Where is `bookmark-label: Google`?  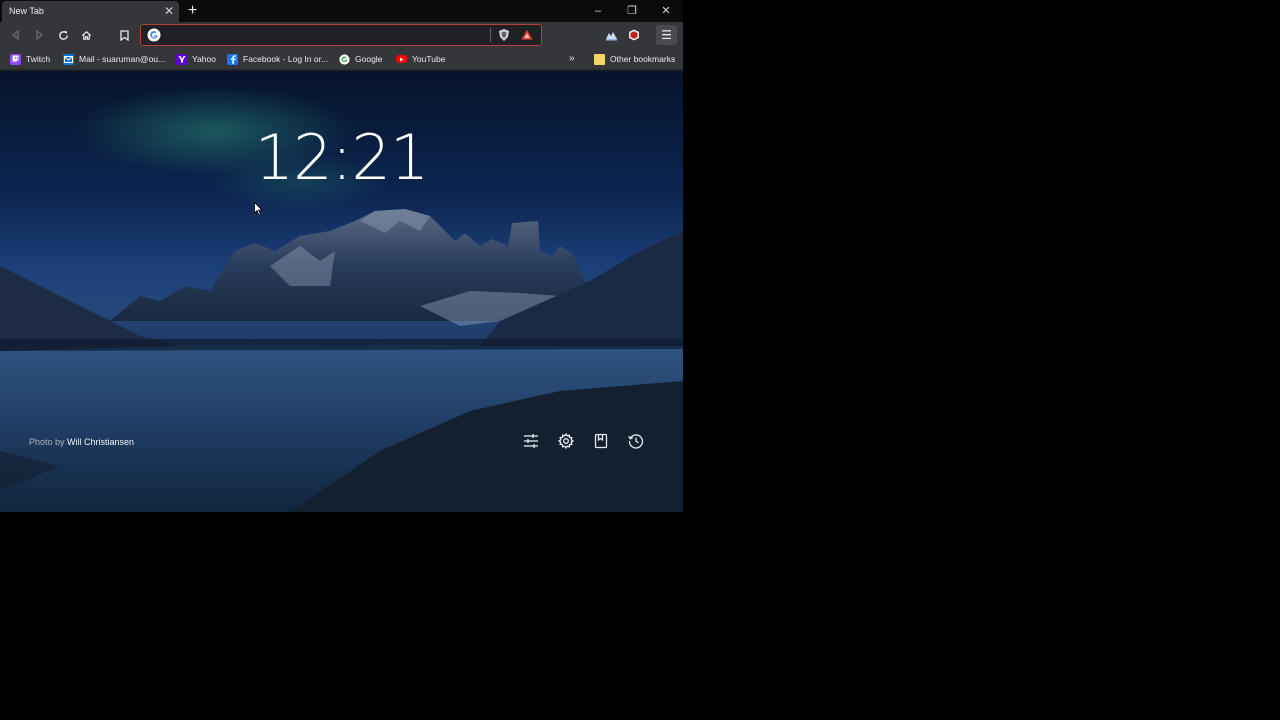
bookmark-label: Google is located at coordinates (369, 59).